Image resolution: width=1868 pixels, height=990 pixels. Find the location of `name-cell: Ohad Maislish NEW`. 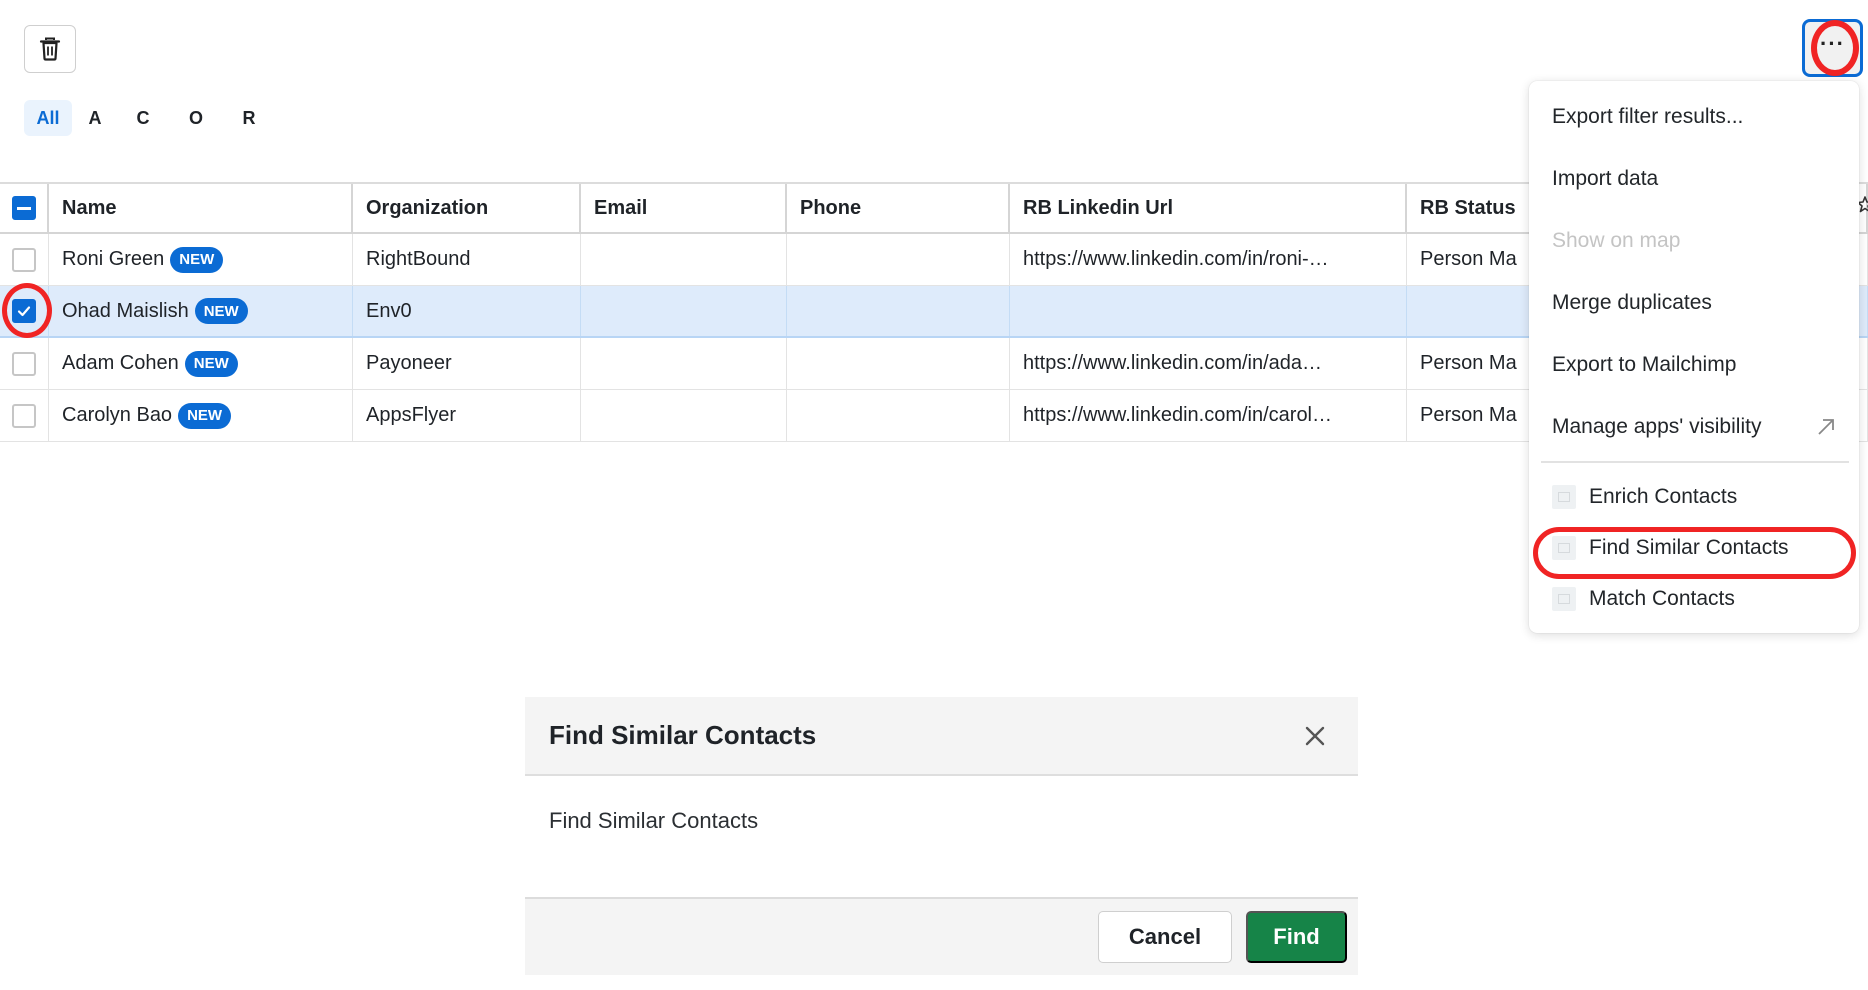

name-cell: Ohad Maislish NEW is located at coordinates (201, 311).